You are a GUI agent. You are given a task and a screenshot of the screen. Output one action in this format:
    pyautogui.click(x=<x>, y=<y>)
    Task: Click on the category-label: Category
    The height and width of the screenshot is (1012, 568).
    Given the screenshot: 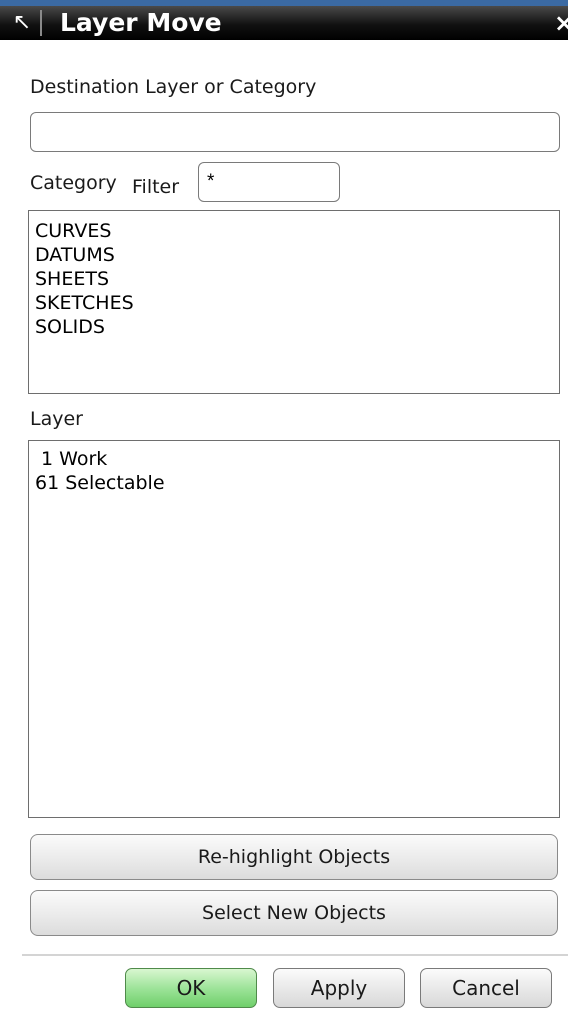 What is the action you would take?
    pyautogui.click(x=73, y=183)
    